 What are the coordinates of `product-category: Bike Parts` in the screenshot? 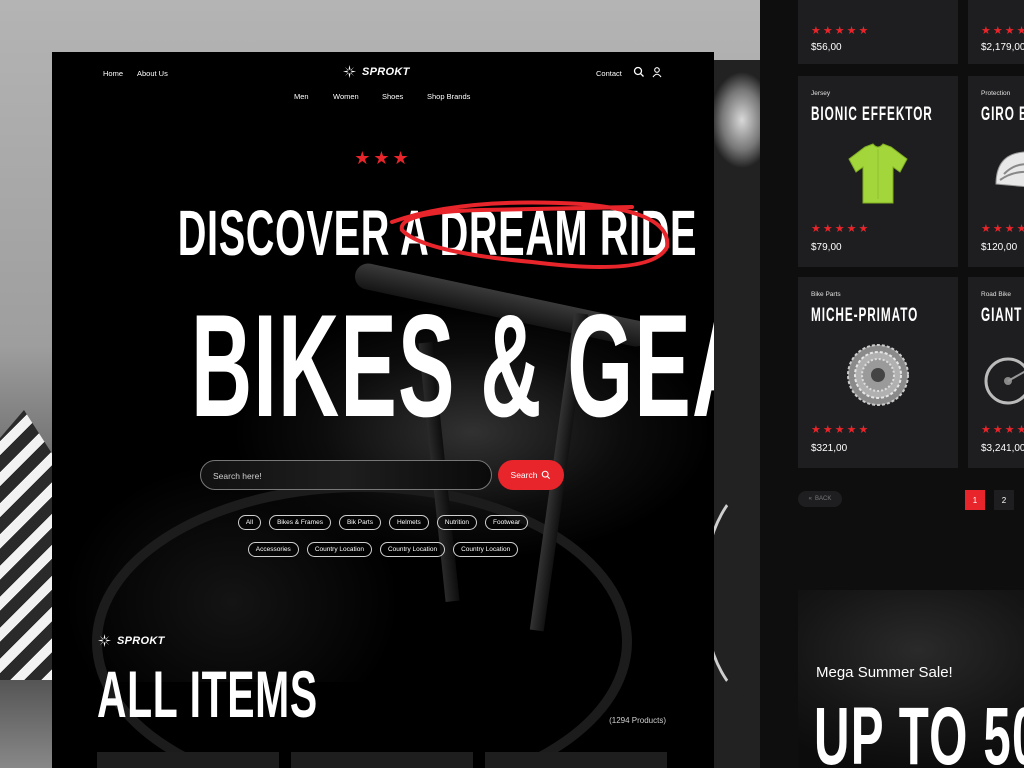 It's located at (826, 294).